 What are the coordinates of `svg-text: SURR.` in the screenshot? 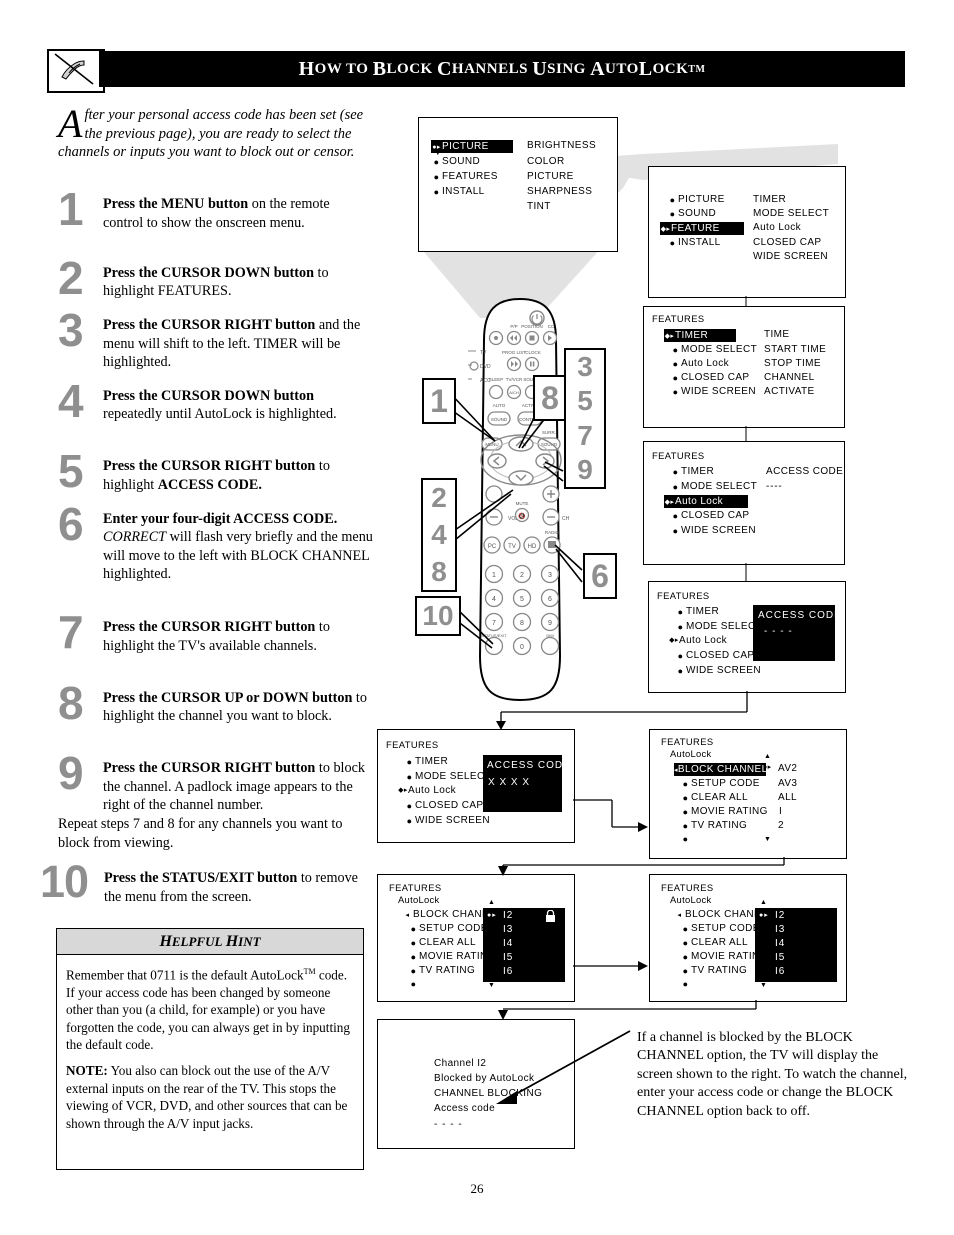 It's located at (549, 432).